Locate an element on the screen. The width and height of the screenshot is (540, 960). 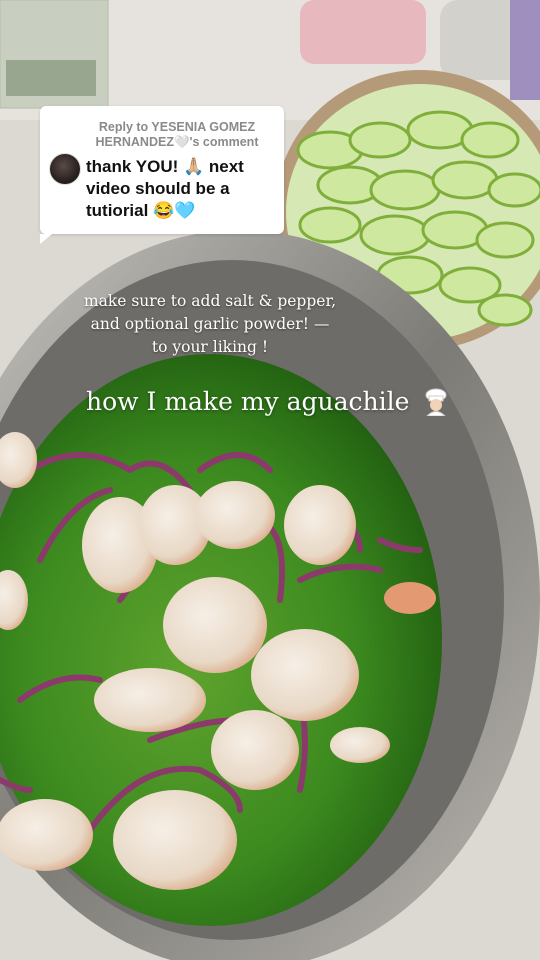
reply-header-prefix: Reply to YESENIA GOMEZ is located at coordinates (177, 127).